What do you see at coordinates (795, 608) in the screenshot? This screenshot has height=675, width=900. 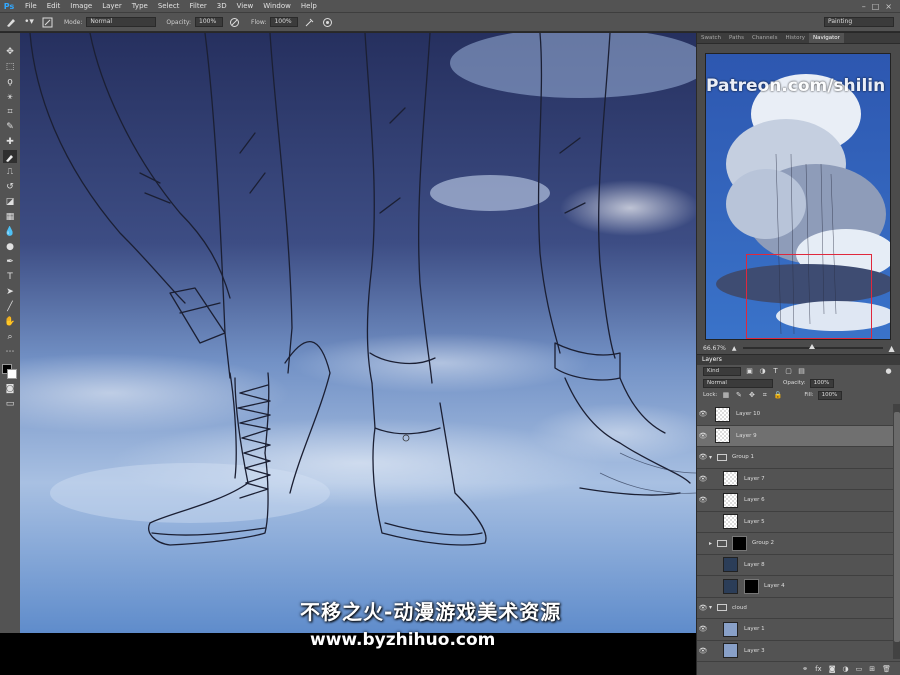 I see `group-row: 👁 ▾ cloud` at bounding box center [795, 608].